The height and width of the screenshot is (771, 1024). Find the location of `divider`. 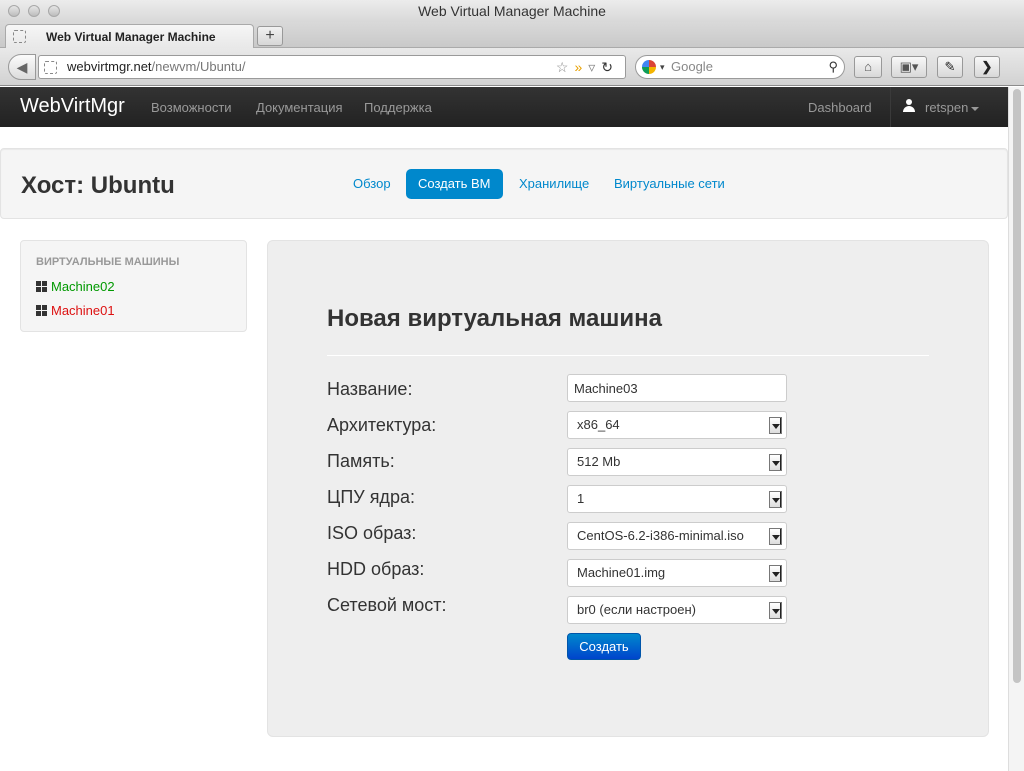

divider is located at coordinates (628, 355).